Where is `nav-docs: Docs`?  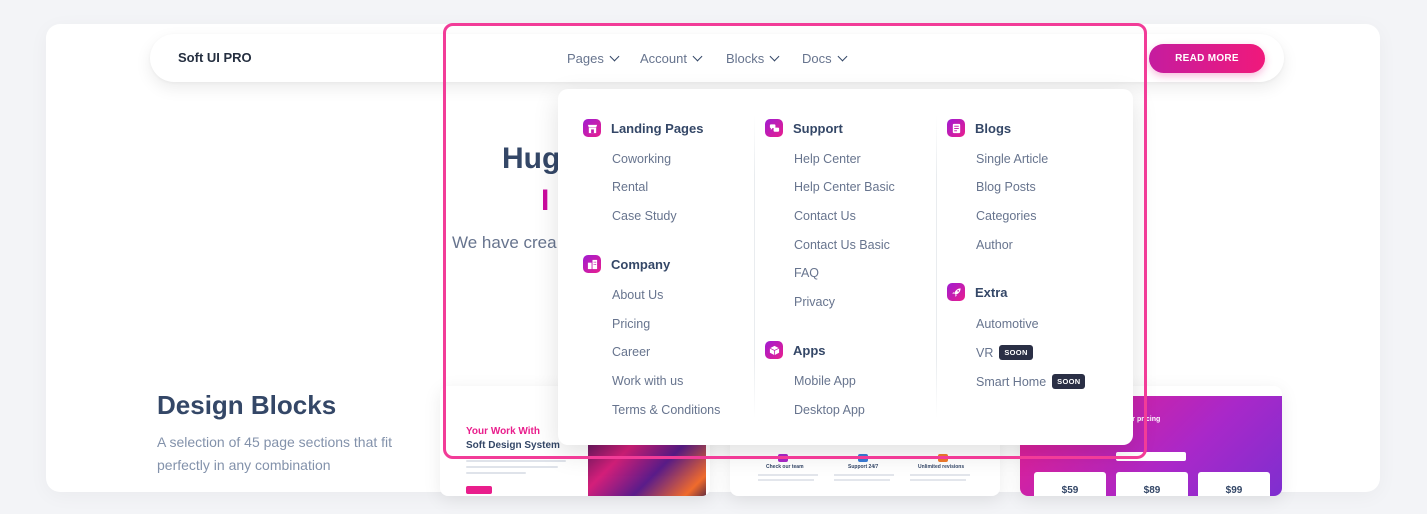 nav-docs: Docs is located at coordinates (825, 58).